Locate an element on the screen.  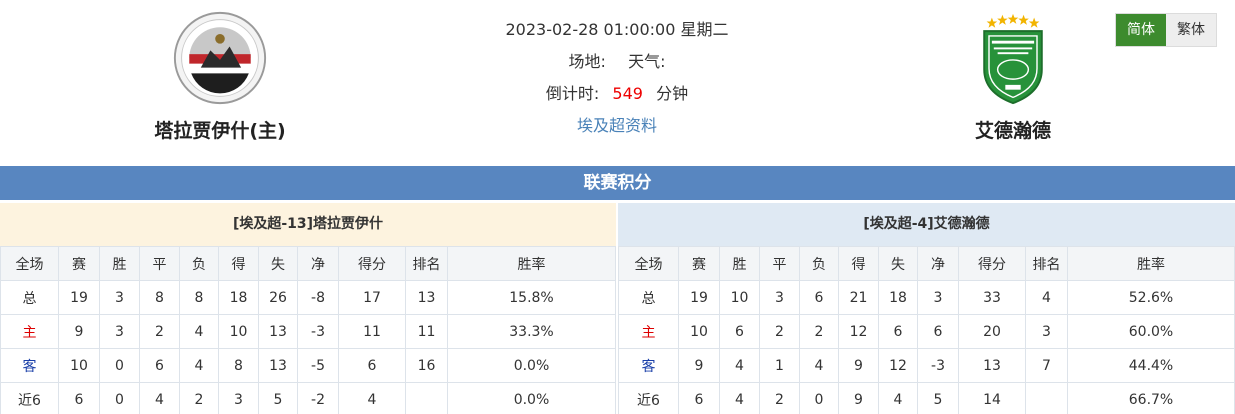
cell-goals-for: 10 is located at coordinates (238, 331).